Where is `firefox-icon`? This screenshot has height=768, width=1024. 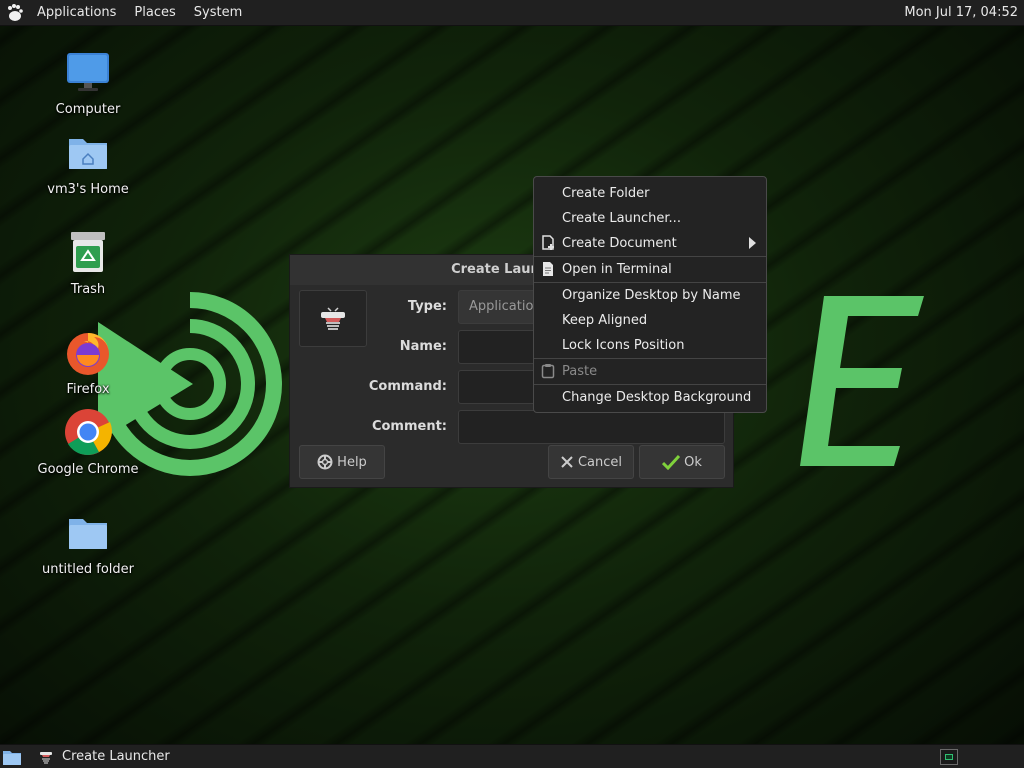
firefox-icon is located at coordinates (88, 352).